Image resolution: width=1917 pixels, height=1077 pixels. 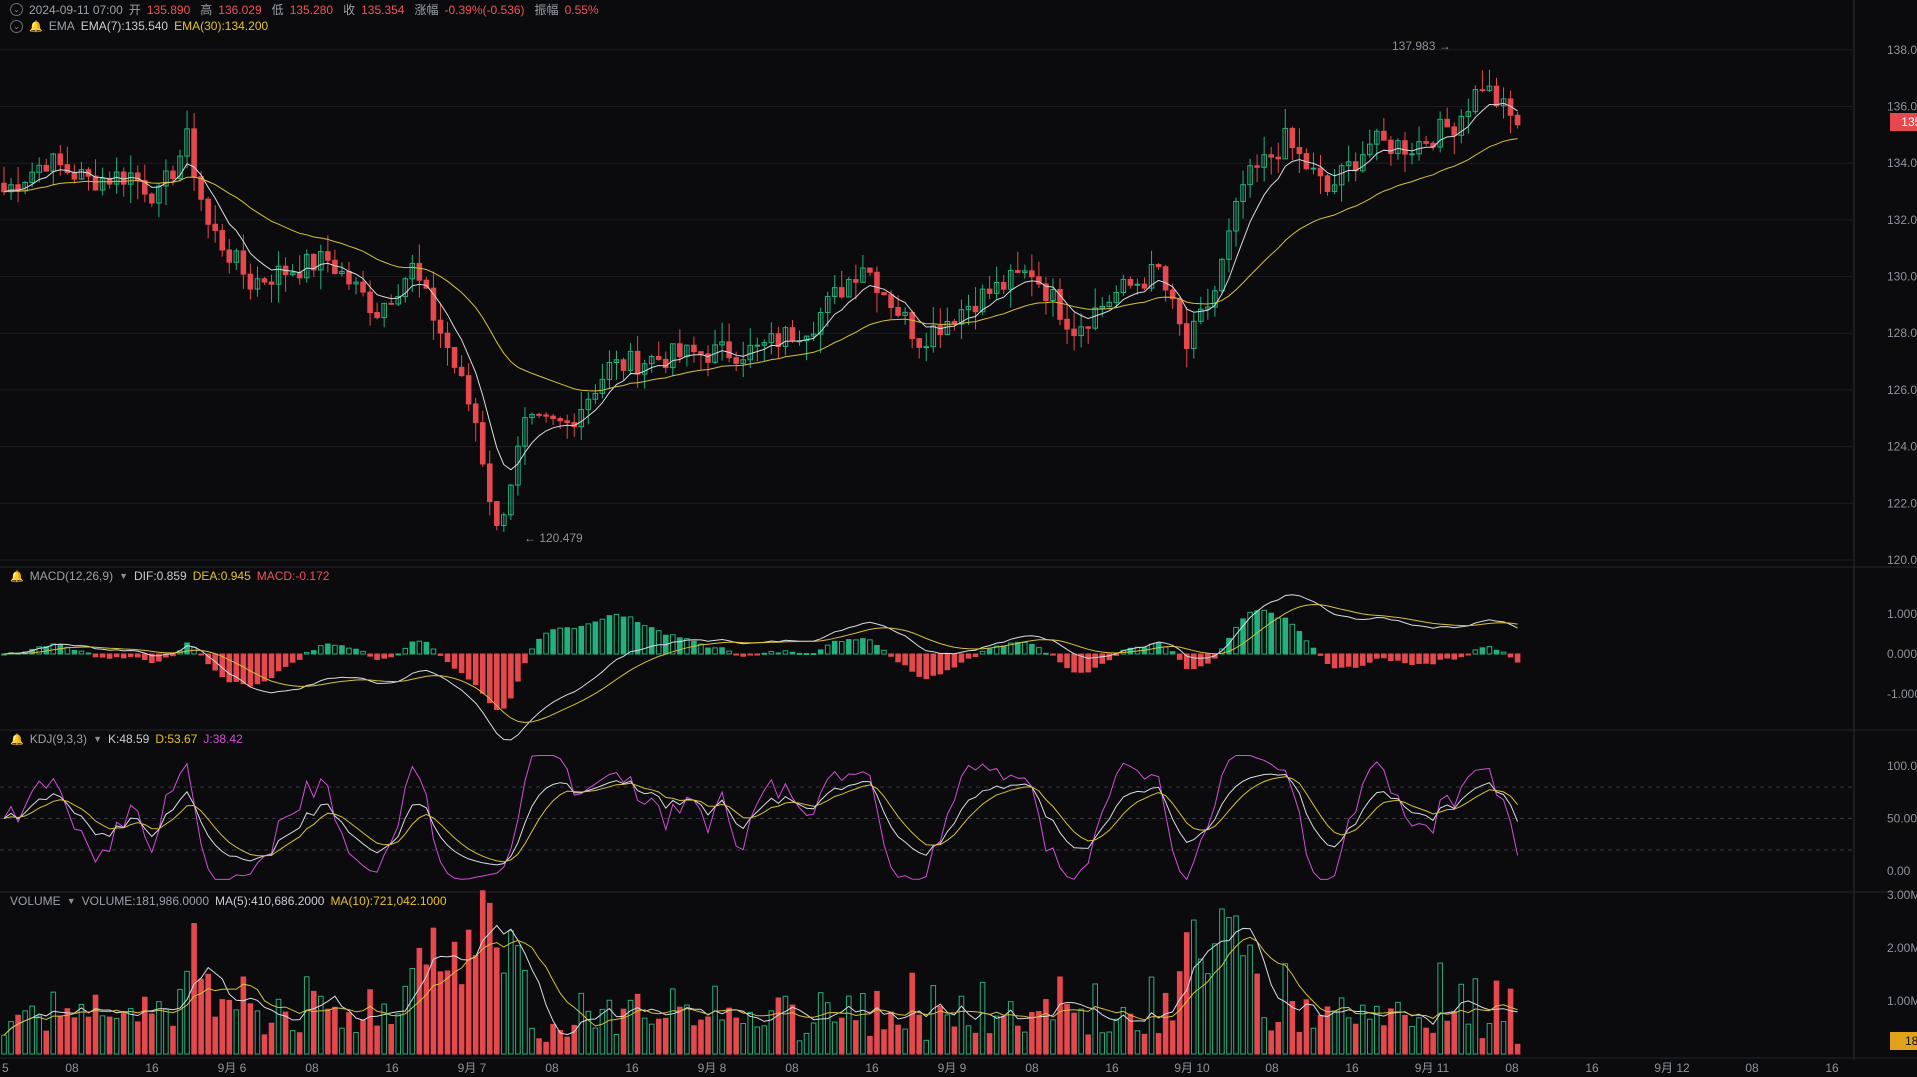 What do you see at coordinates (168, 10) in the screenshot?
I see `open-value: 135.890` at bounding box center [168, 10].